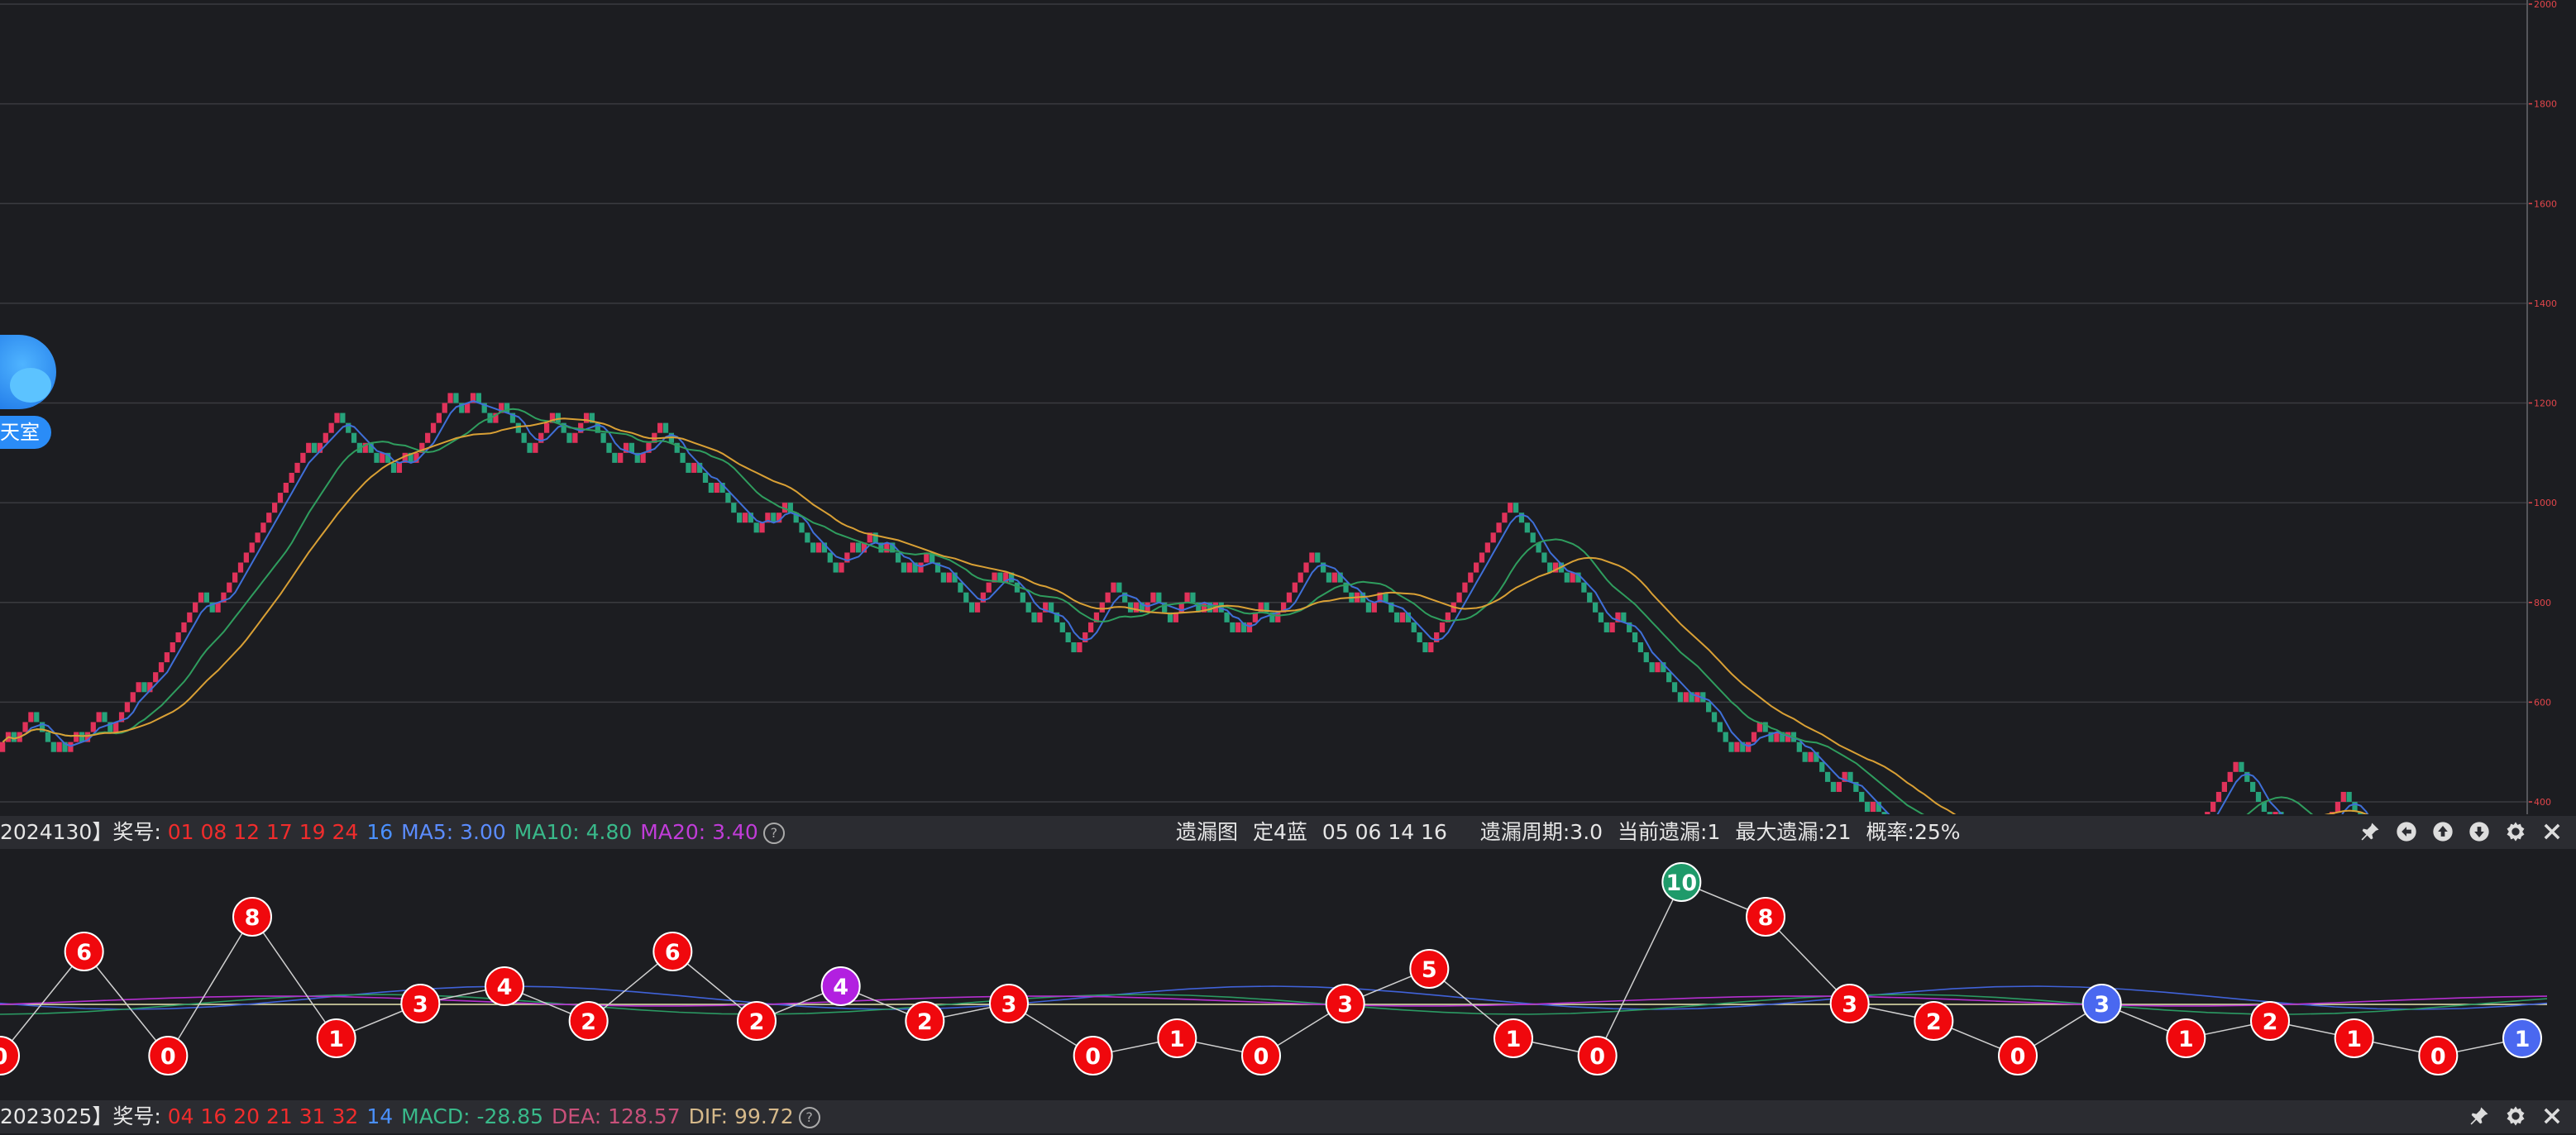  I want to click on omit-point: 6, so click(84, 951).